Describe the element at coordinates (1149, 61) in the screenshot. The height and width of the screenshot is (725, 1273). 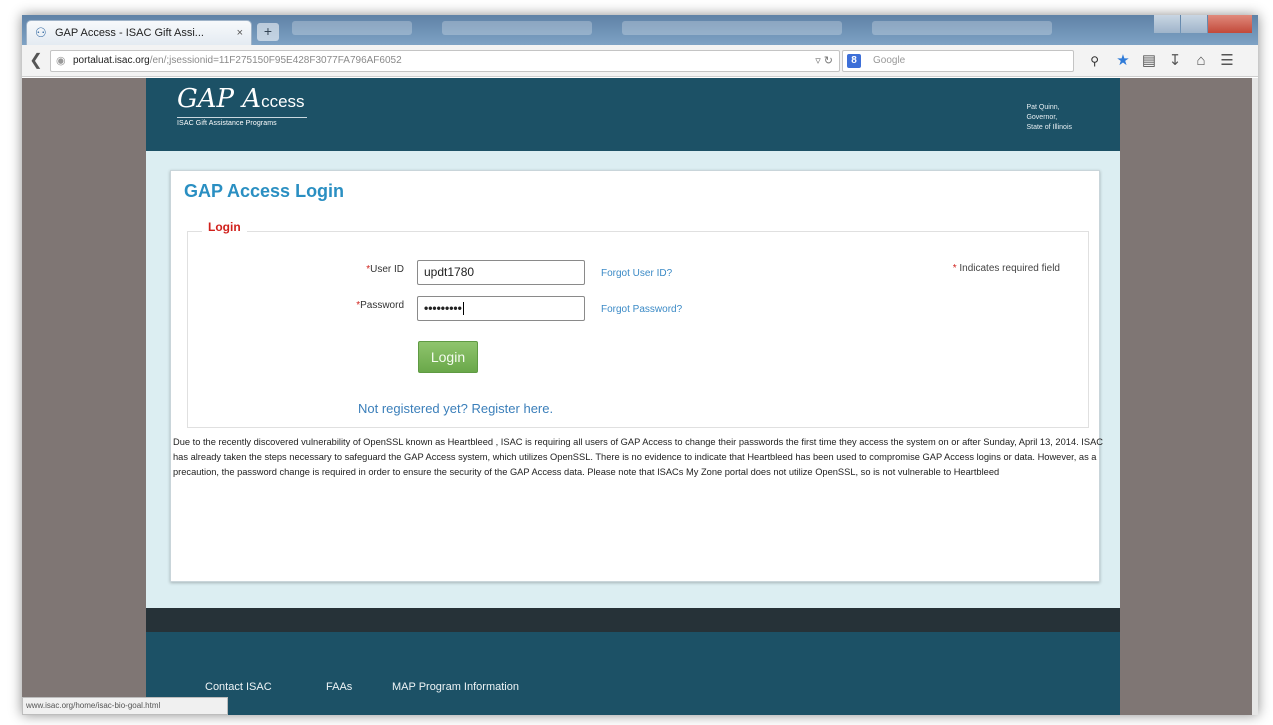
I see `bookmarks-list-icon: ▤` at that location.